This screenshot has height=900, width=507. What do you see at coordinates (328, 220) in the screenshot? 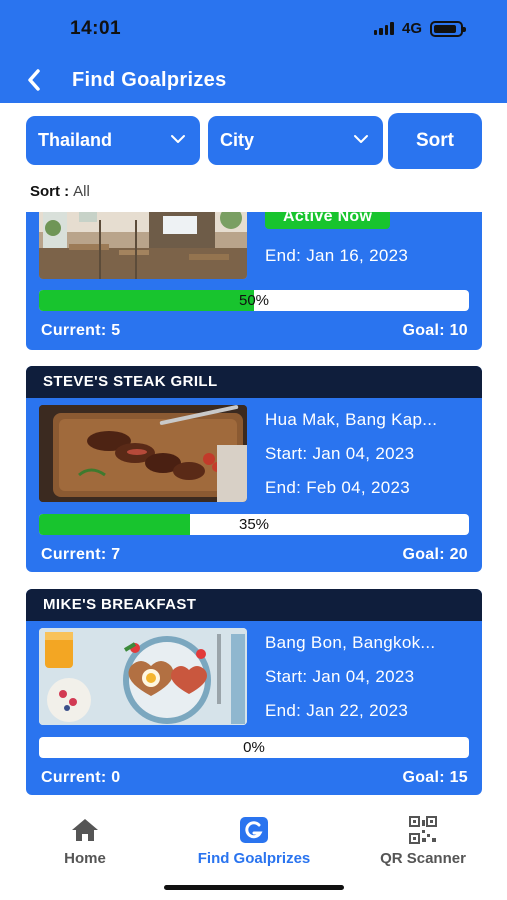
I see `active-status-badge: Active Now` at bounding box center [328, 220].